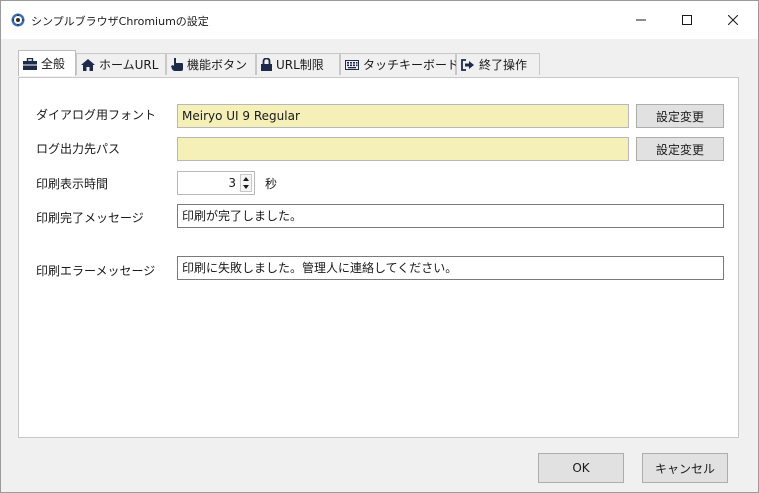  What do you see at coordinates (685, 468) in the screenshot?
I see `cancel-button: キャンセル` at bounding box center [685, 468].